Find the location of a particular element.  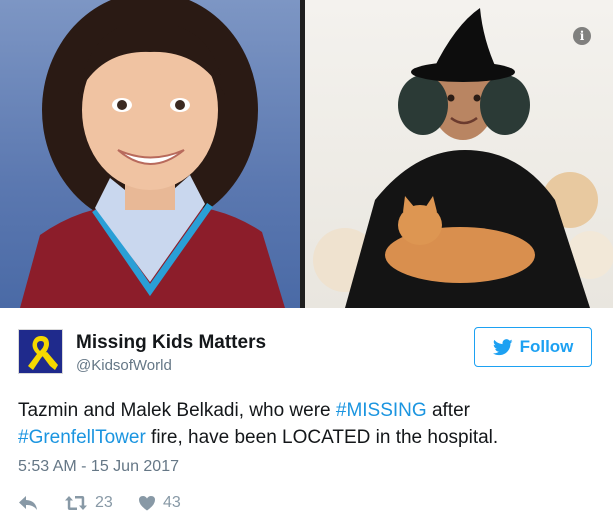

tweet-actions: 23 43 is located at coordinates (99, 503).